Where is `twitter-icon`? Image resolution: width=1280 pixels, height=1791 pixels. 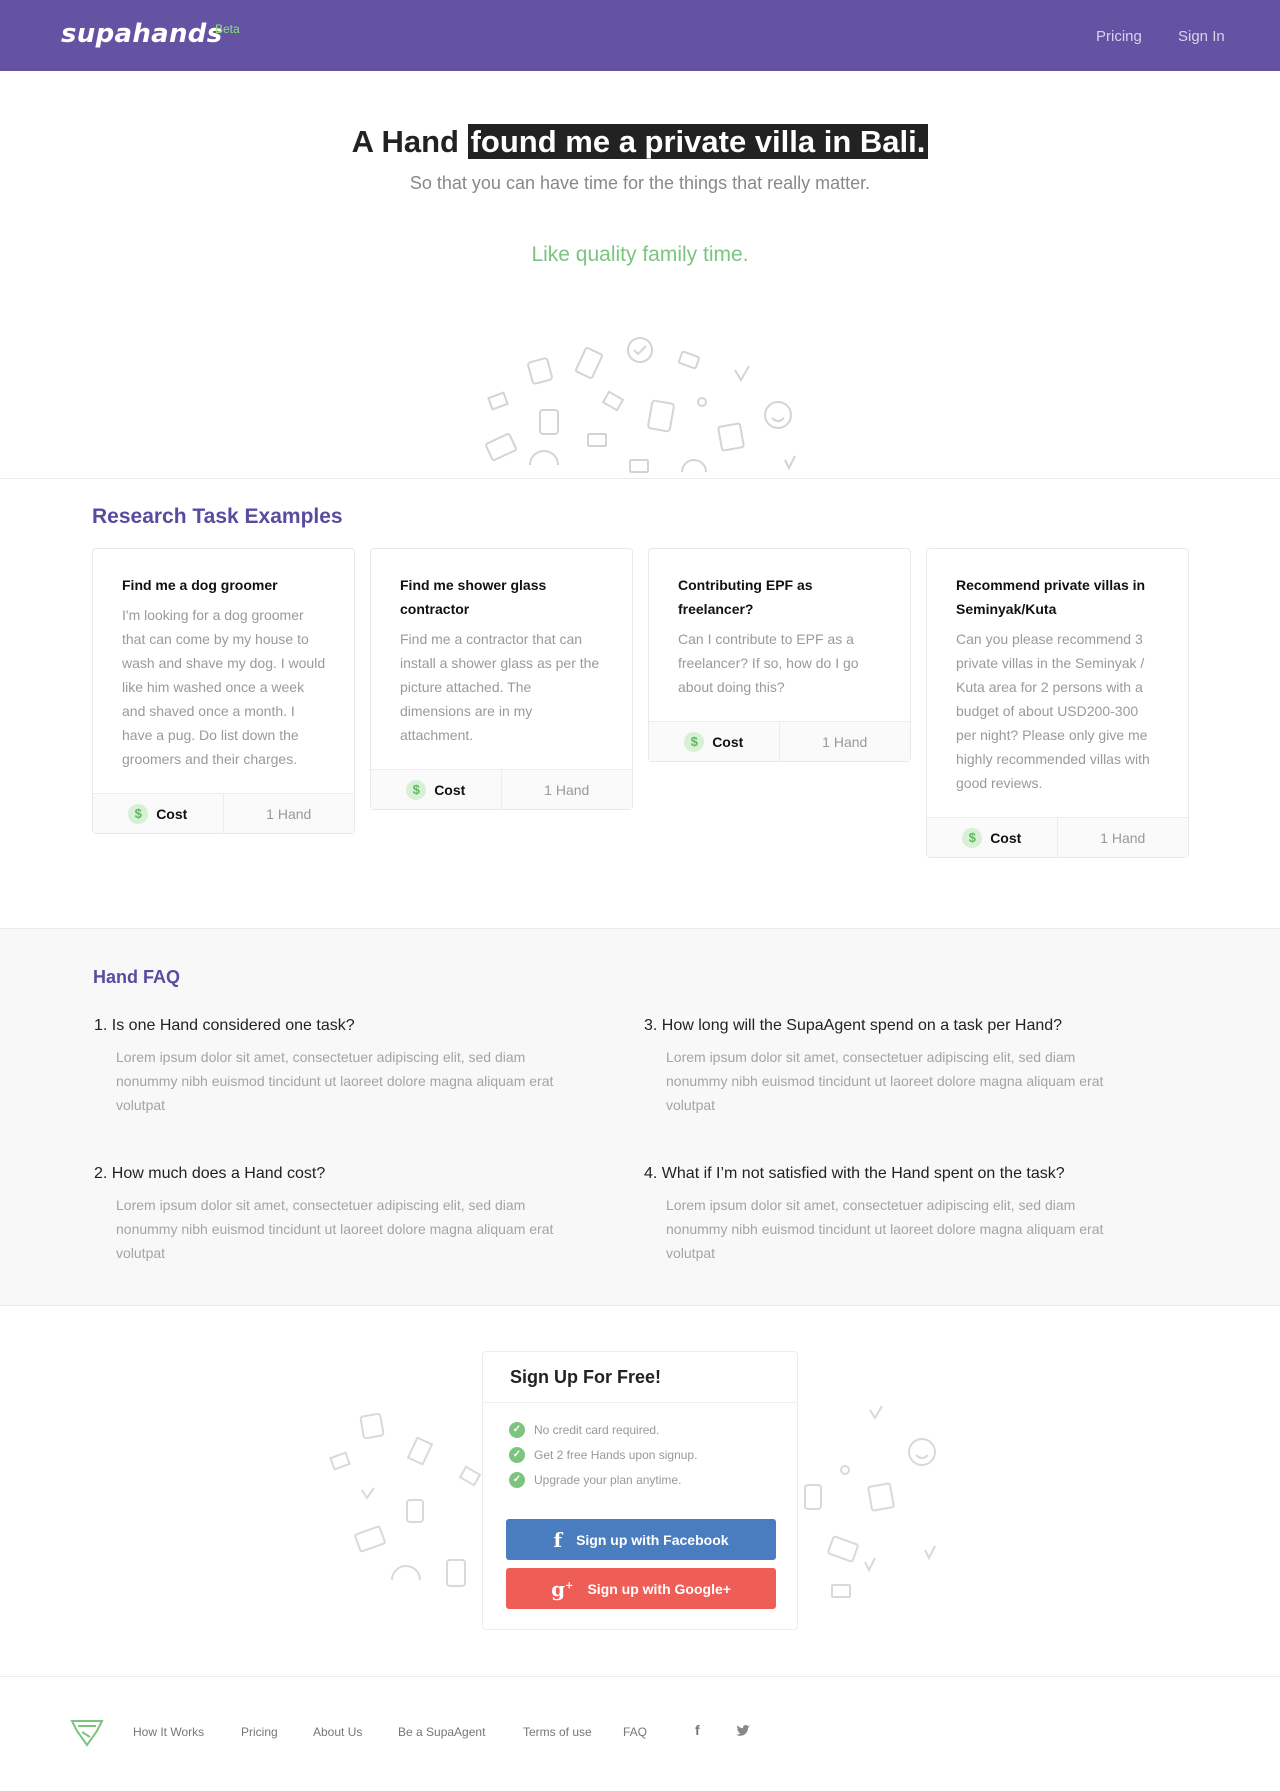
twitter-icon is located at coordinates (743, 1731).